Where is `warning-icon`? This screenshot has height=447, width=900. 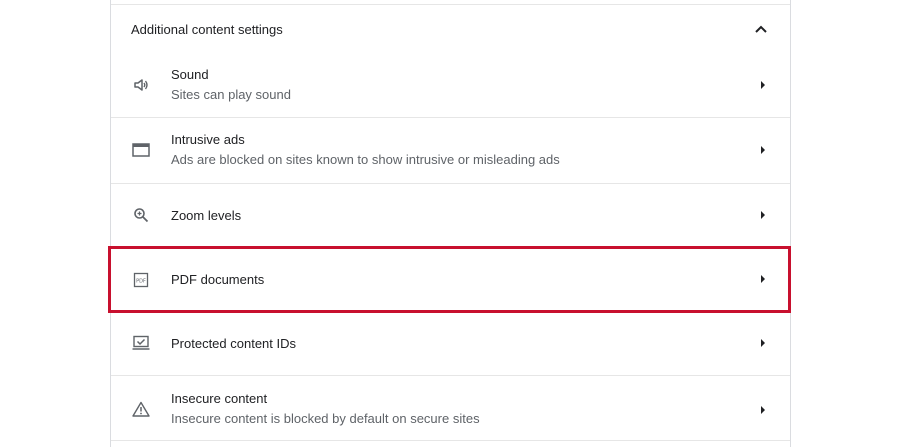
warning-icon is located at coordinates (141, 409).